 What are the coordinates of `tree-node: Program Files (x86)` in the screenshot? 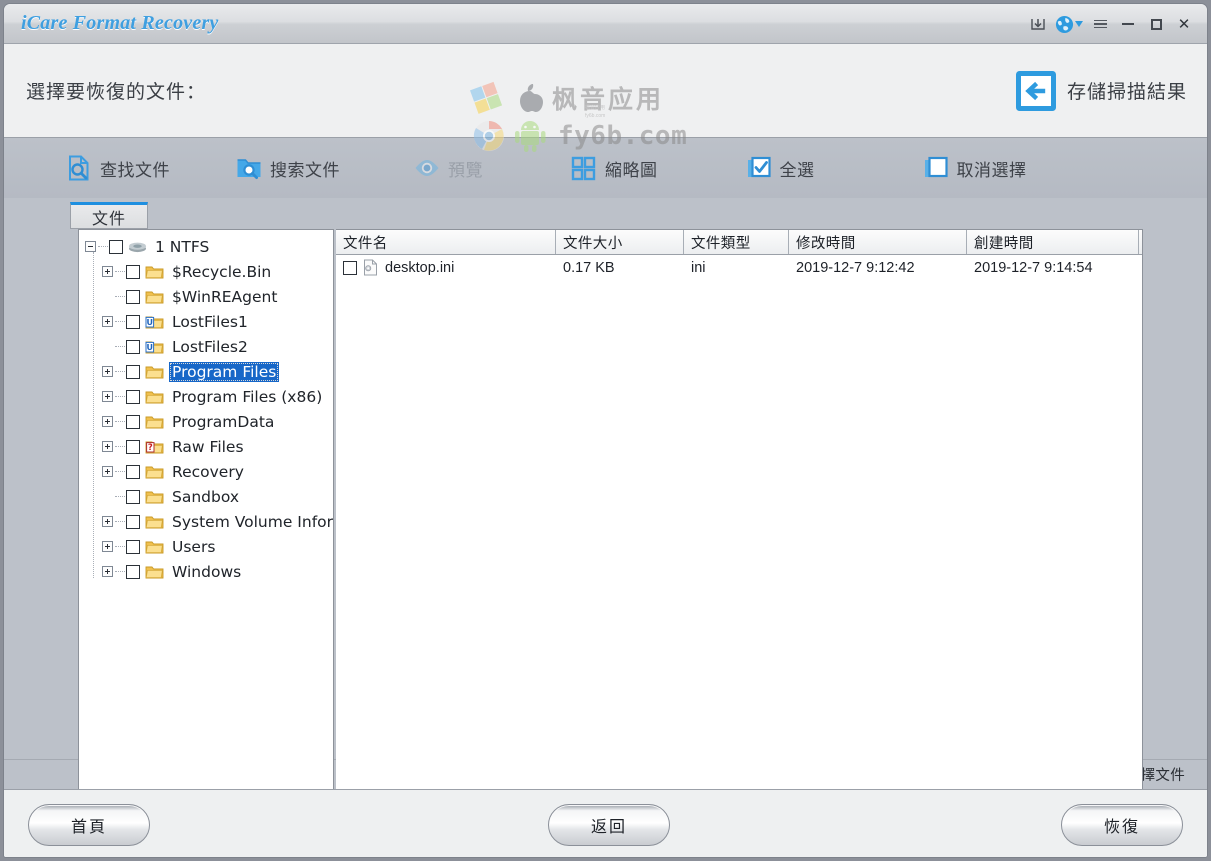 It's located at (209, 396).